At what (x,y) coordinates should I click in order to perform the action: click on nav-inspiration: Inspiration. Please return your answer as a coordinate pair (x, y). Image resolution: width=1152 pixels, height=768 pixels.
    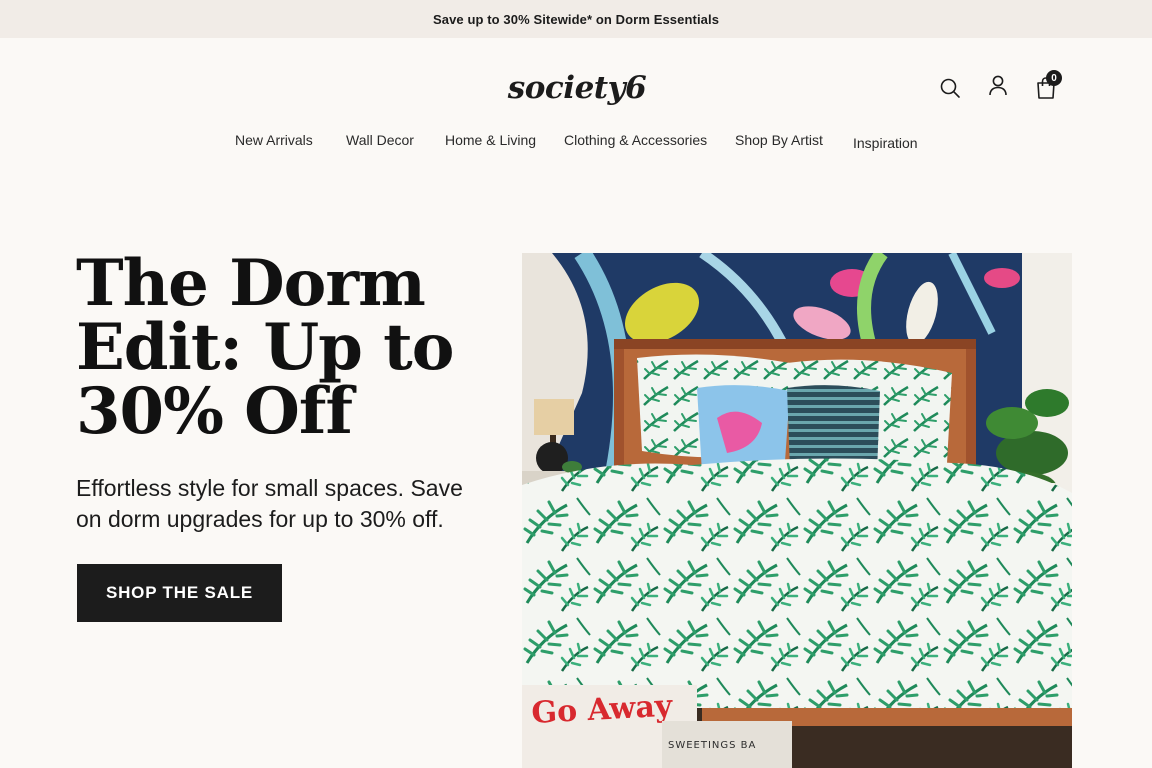
    Looking at the image, I should click on (885, 143).